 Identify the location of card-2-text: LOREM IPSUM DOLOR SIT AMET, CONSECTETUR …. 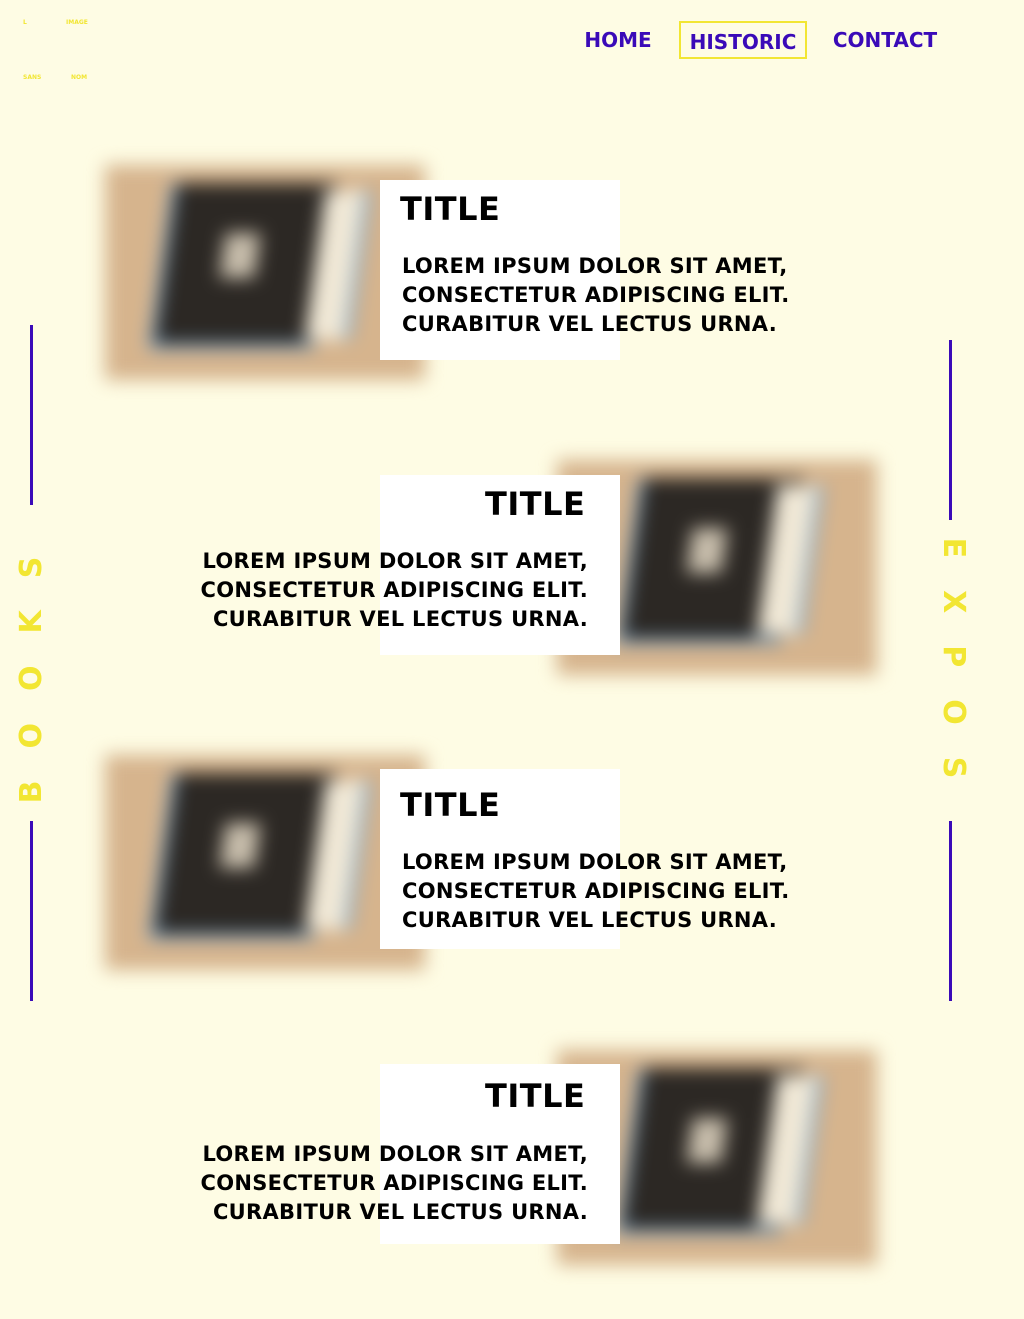
(394, 590).